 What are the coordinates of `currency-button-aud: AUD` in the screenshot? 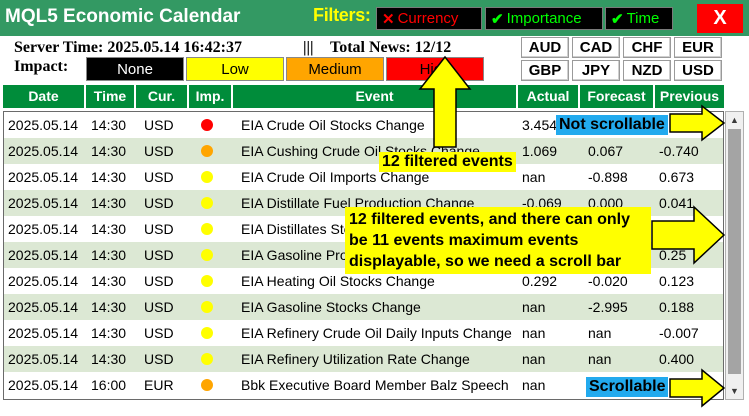 It's located at (545, 47).